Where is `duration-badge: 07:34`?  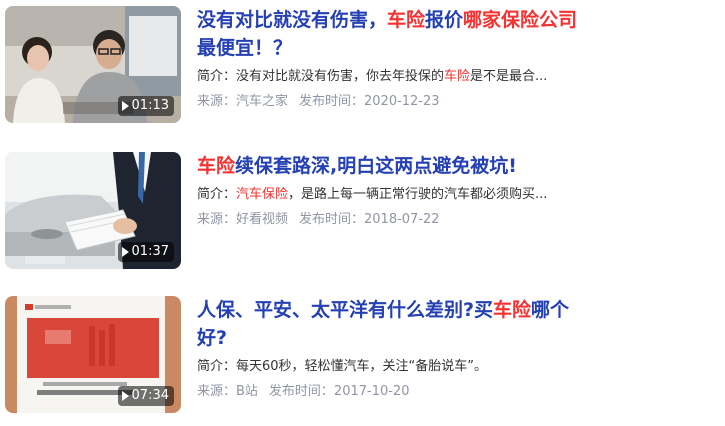
duration-badge: 07:34 is located at coordinates (145, 396).